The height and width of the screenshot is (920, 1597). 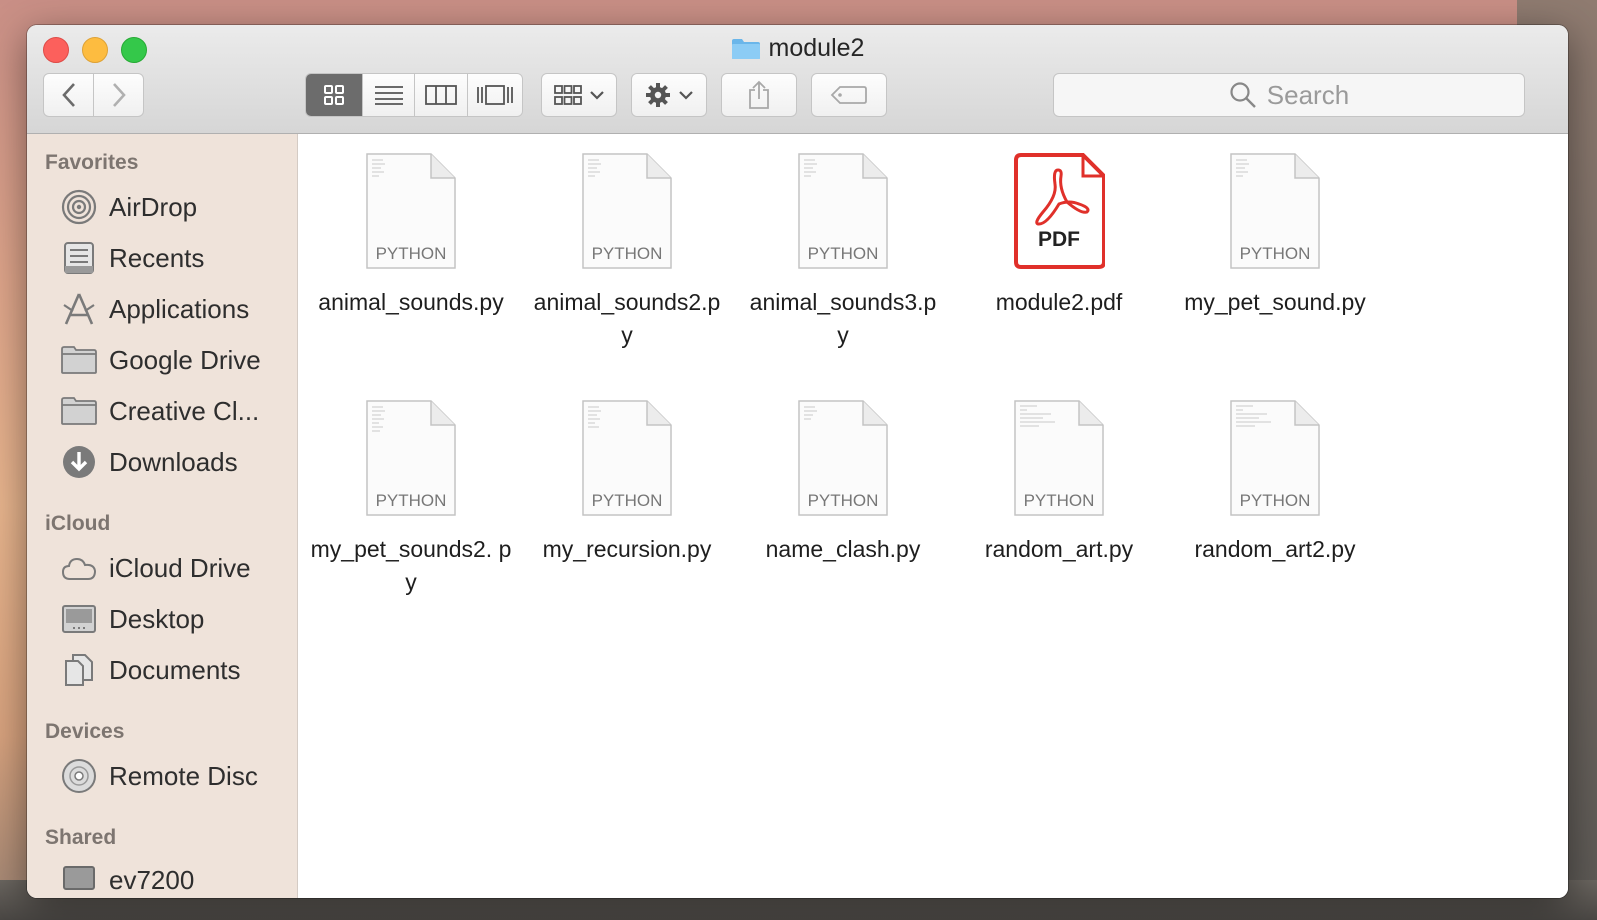 I want to click on cover-flow-icon, so click(x=495, y=95).